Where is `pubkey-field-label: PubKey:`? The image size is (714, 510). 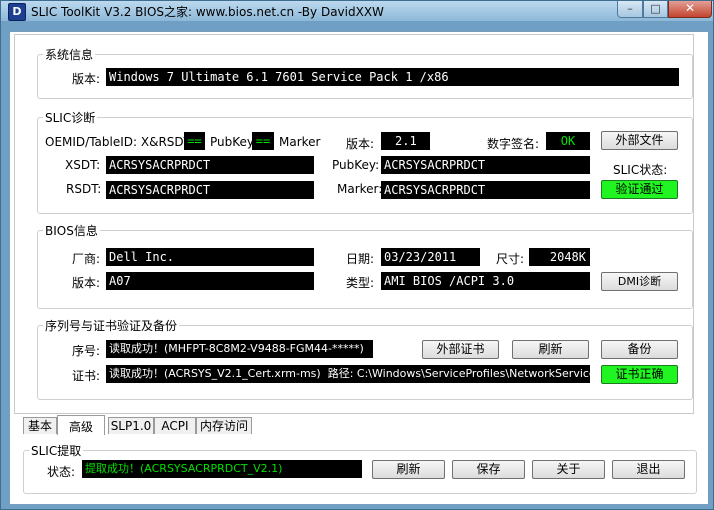
pubkey-field-label: PubKey: is located at coordinates (356, 165).